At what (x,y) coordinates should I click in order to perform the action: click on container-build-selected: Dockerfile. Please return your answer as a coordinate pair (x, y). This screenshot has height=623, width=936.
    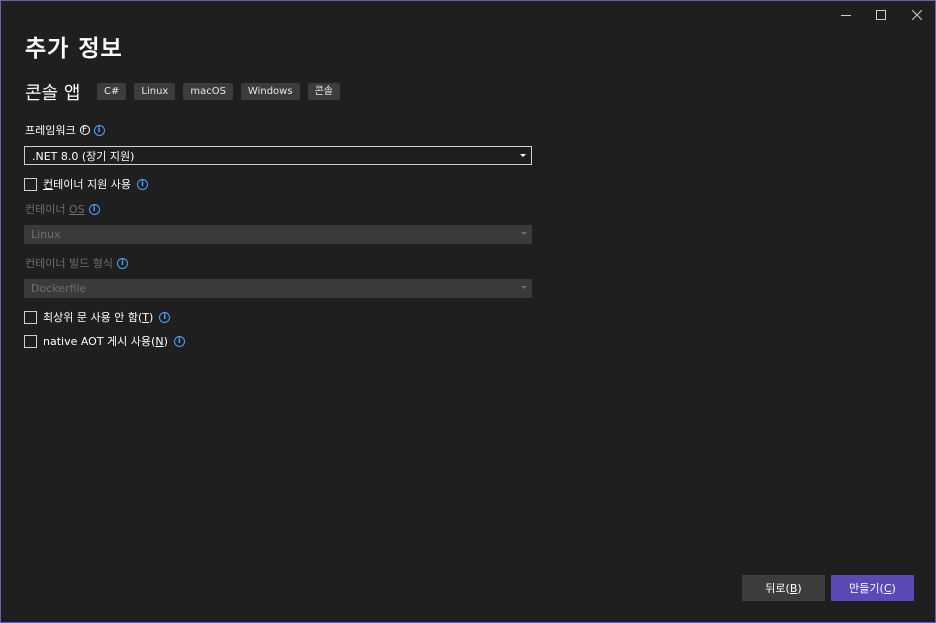
    Looking at the image, I should click on (59, 288).